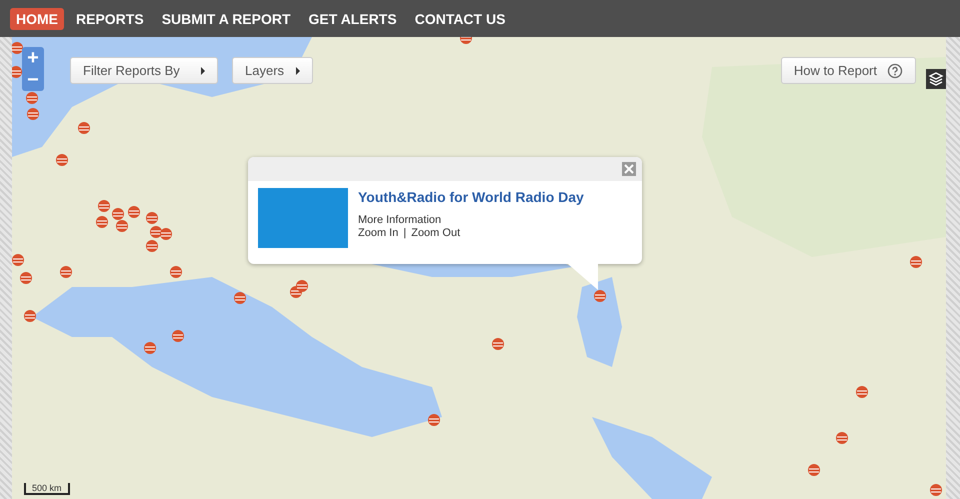 This screenshot has height=499, width=960. Describe the element at coordinates (47, 489) in the screenshot. I see `scale-bar: 500 km` at that location.